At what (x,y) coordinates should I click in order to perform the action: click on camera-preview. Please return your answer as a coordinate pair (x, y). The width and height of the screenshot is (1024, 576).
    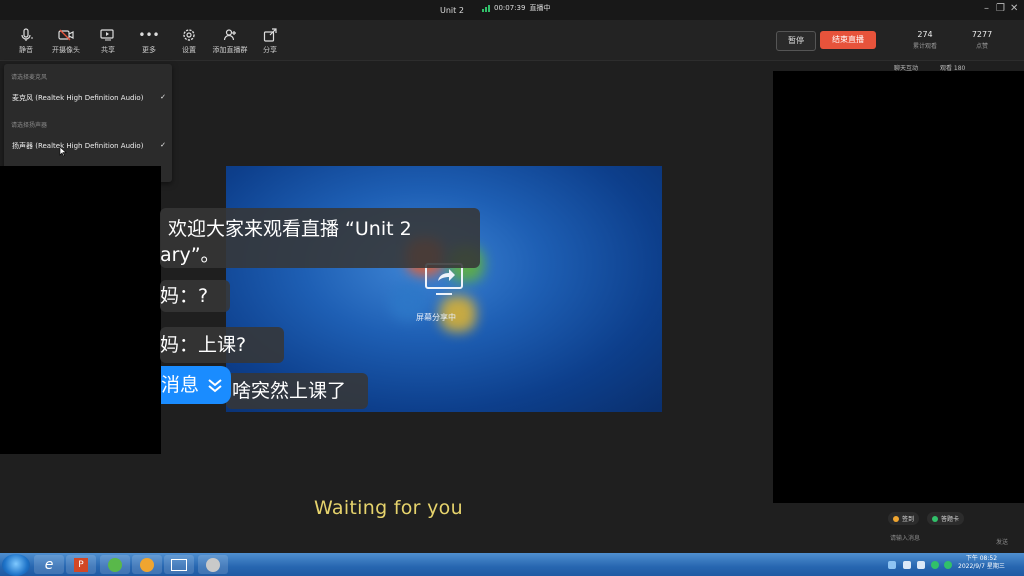
    Looking at the image, I should click on (80, 310).